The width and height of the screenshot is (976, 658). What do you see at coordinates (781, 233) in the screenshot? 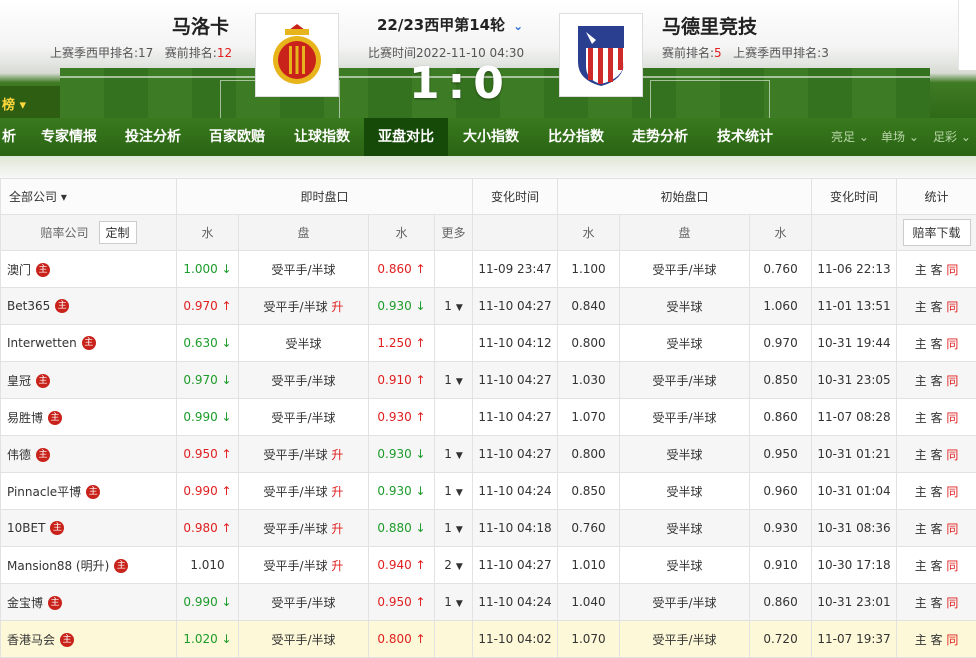
I see `init-water2-header: 水` at bounding box center [781, 233].